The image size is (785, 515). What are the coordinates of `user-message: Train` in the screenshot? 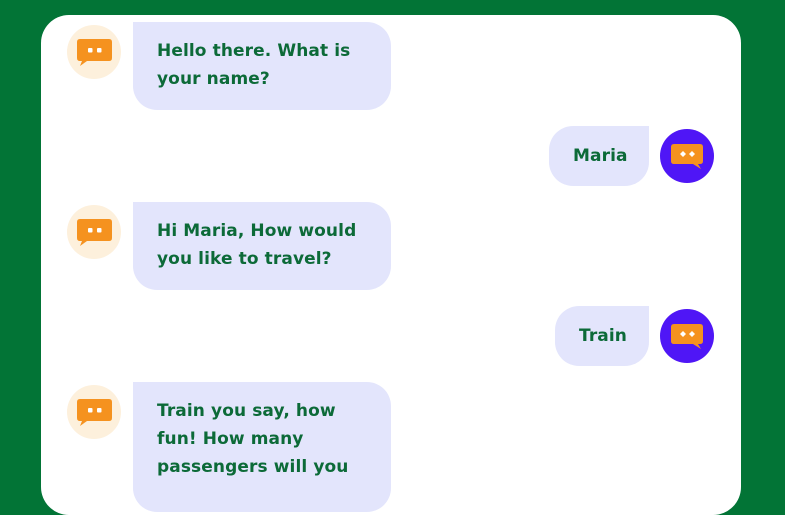 It's located at (602, 336).